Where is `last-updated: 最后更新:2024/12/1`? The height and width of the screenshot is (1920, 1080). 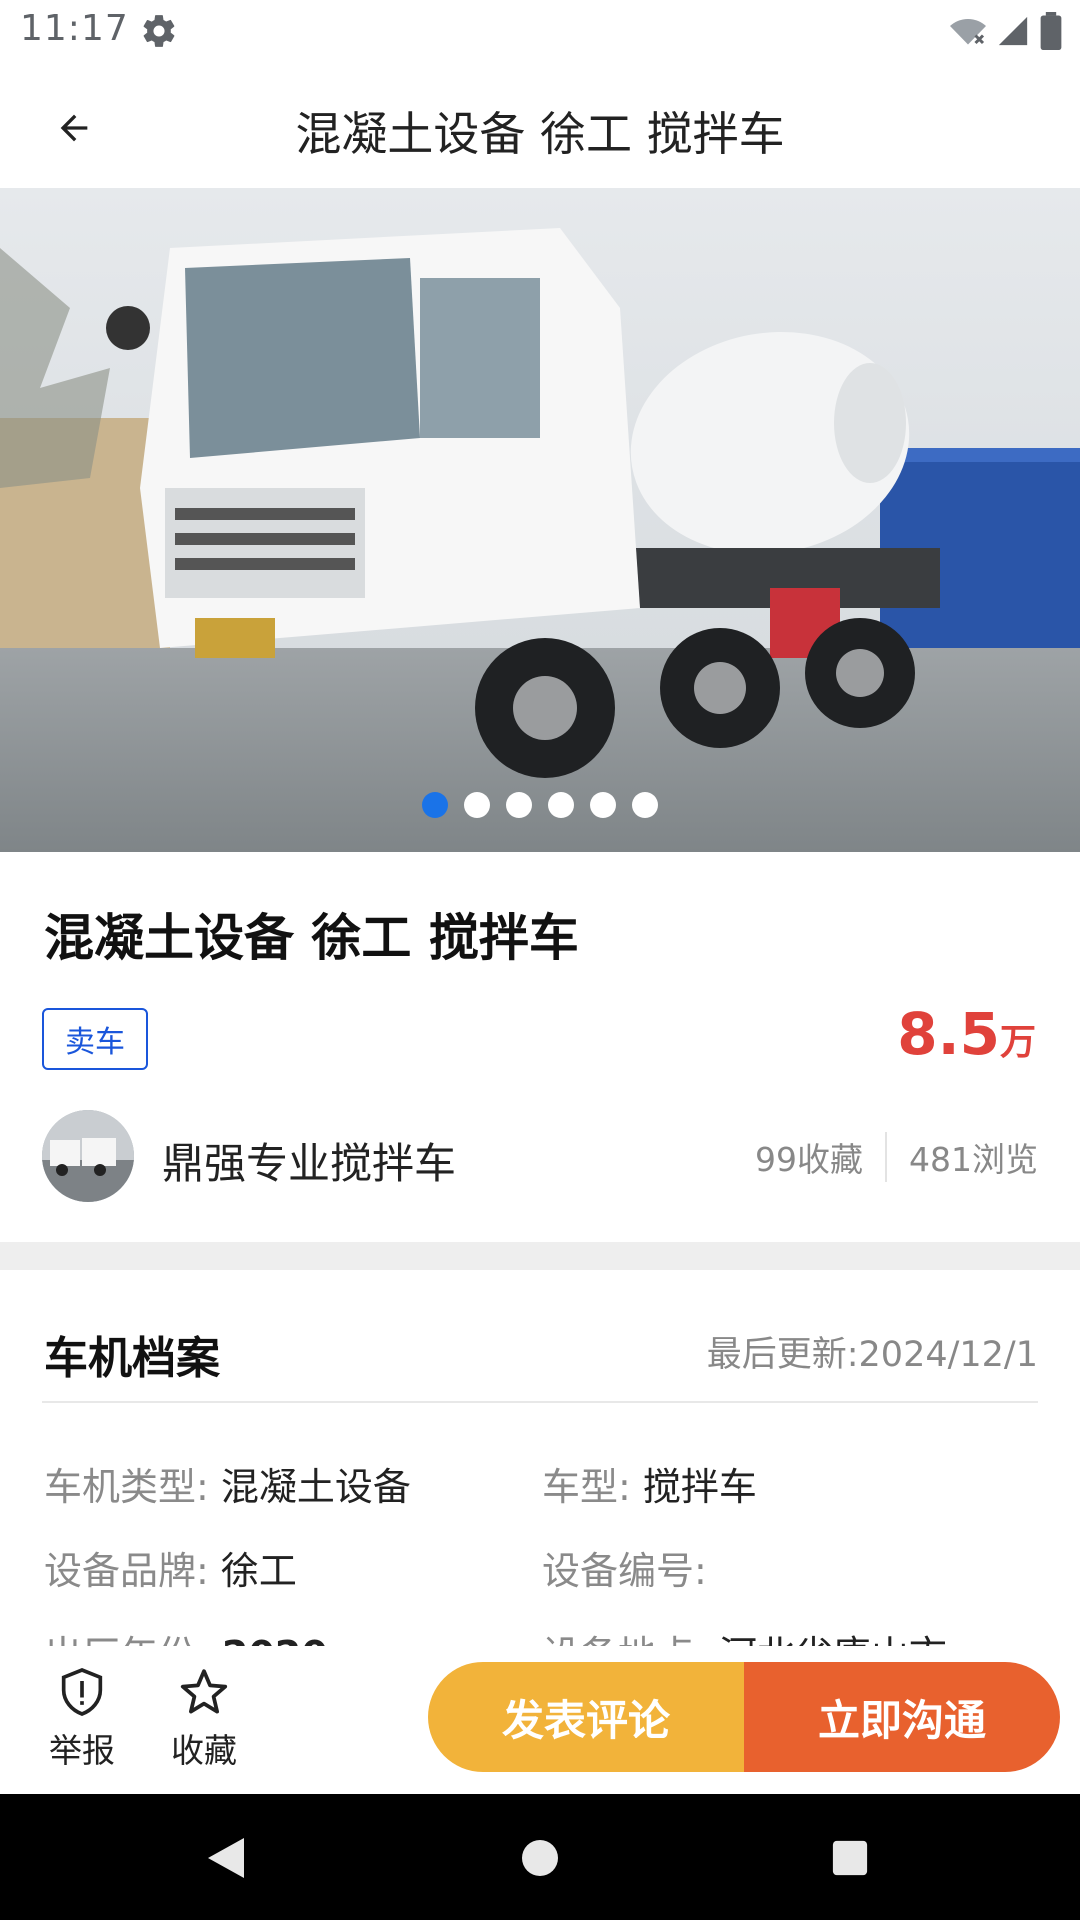
last-updated: 最后更新:2024/12/1 is located at coordinates (872, 1355).